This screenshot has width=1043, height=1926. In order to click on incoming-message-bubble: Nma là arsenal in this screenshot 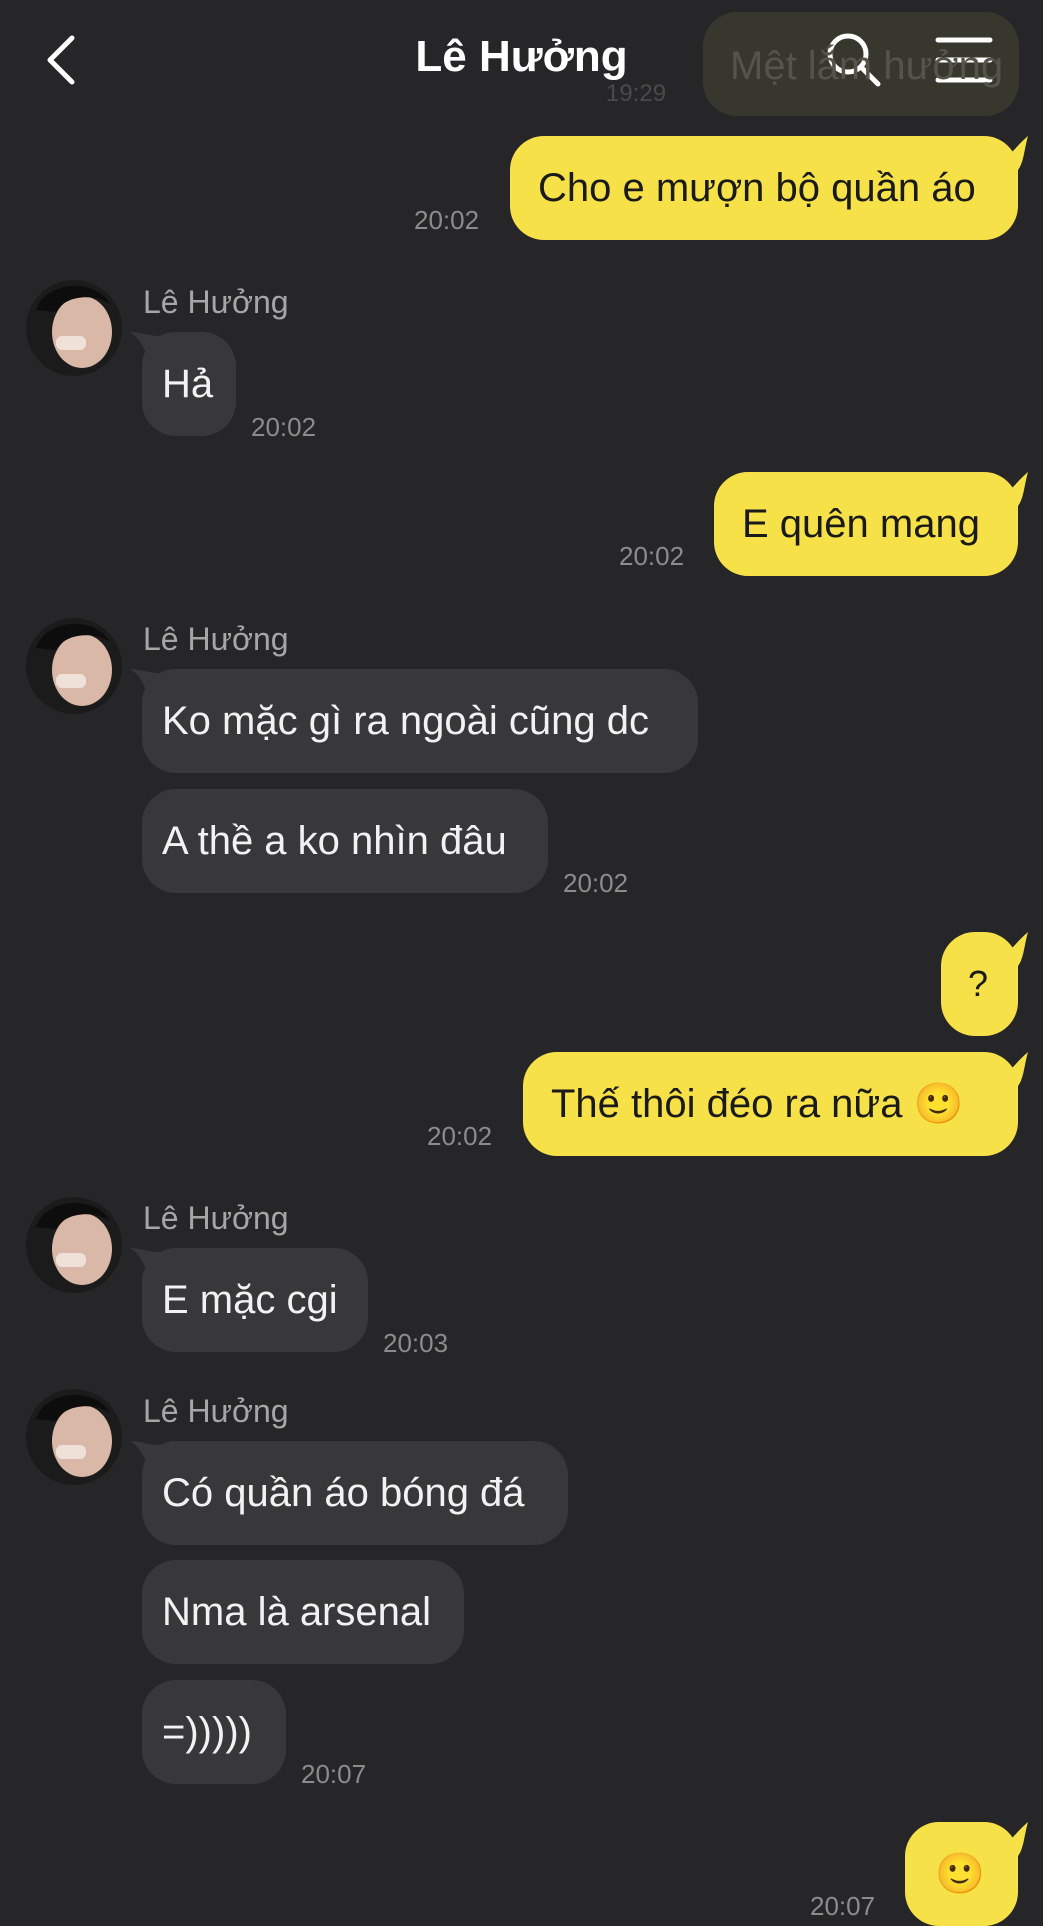, I will do `click(303, 1612)`.